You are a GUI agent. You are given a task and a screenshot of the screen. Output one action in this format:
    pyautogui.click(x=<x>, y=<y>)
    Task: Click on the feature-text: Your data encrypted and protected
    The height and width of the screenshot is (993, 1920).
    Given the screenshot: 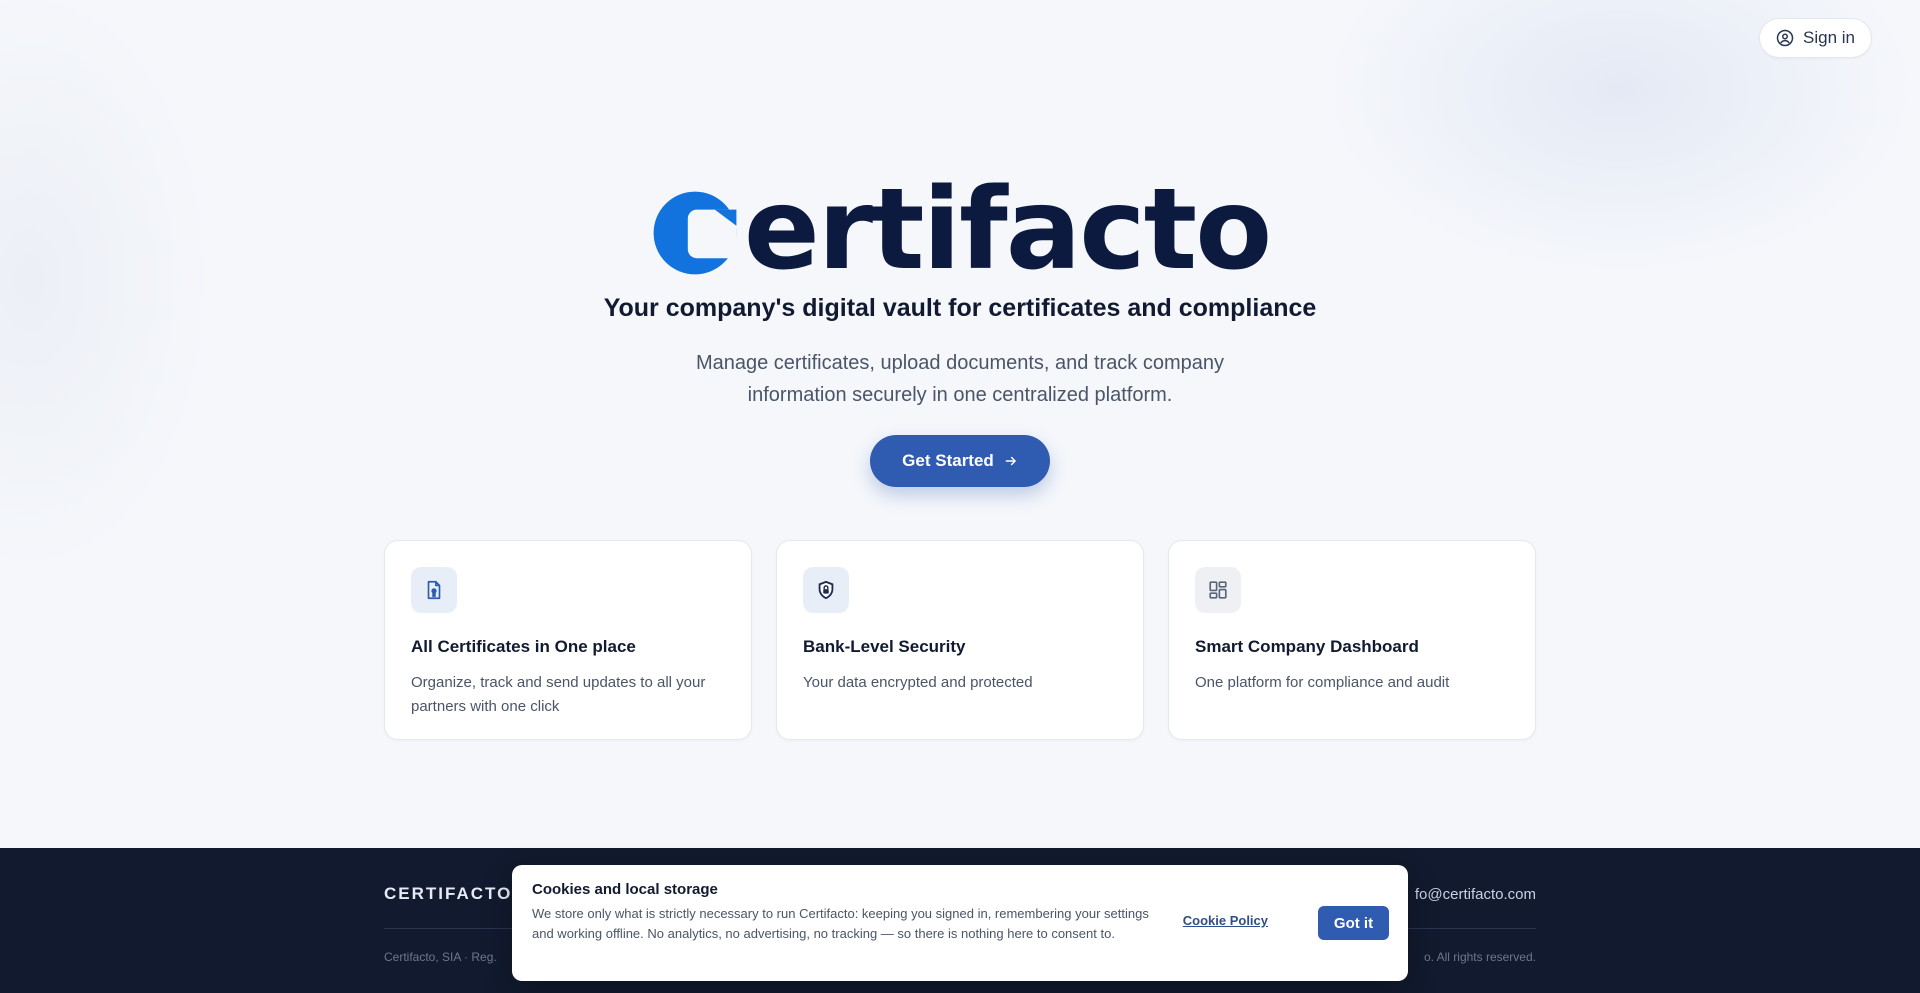 What is the action you would take?
    pyautogui.click(x=918, y=682)
    